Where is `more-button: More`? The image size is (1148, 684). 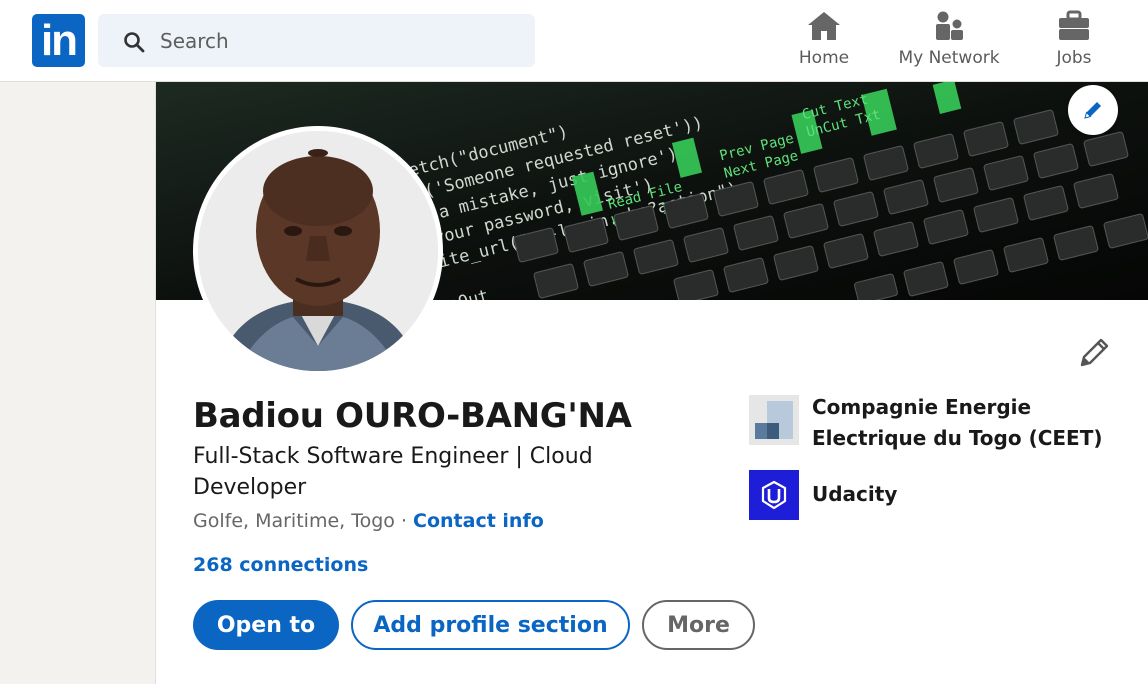 more-button: More is located at coordinates (698, 625).